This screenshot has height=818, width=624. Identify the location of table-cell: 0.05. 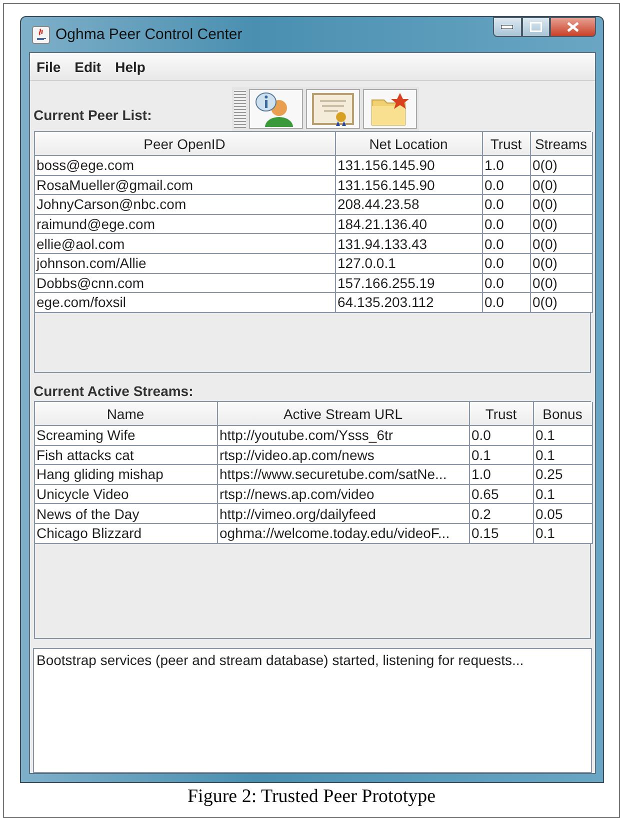
(563, 514).